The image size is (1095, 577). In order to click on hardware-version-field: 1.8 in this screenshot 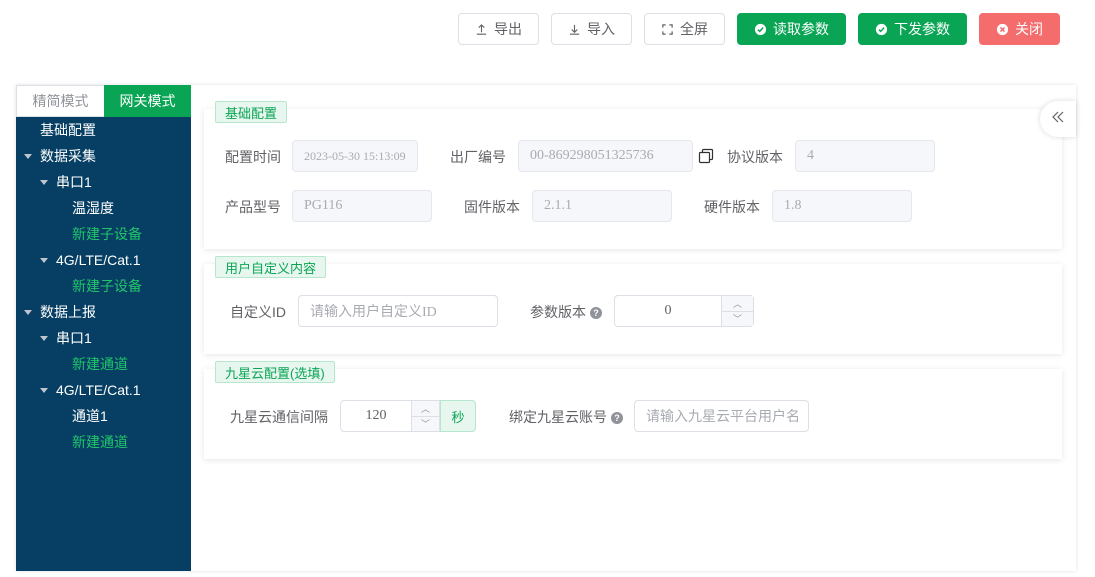, I will do `click(842, 206)`.